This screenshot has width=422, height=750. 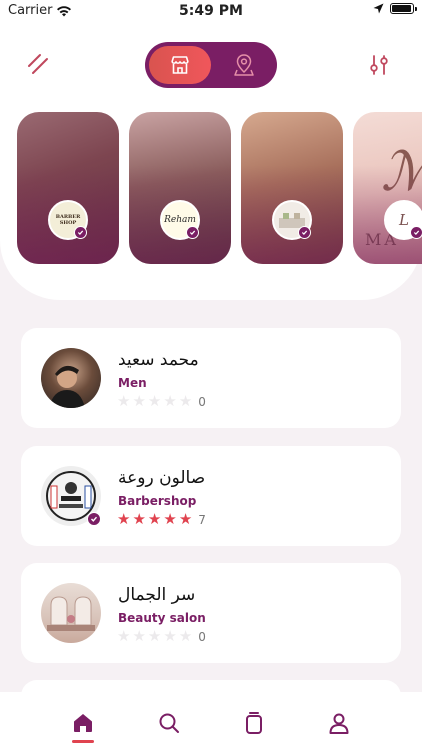 I want to click on clock: 5:49 PM, so click(x=211, y=11).